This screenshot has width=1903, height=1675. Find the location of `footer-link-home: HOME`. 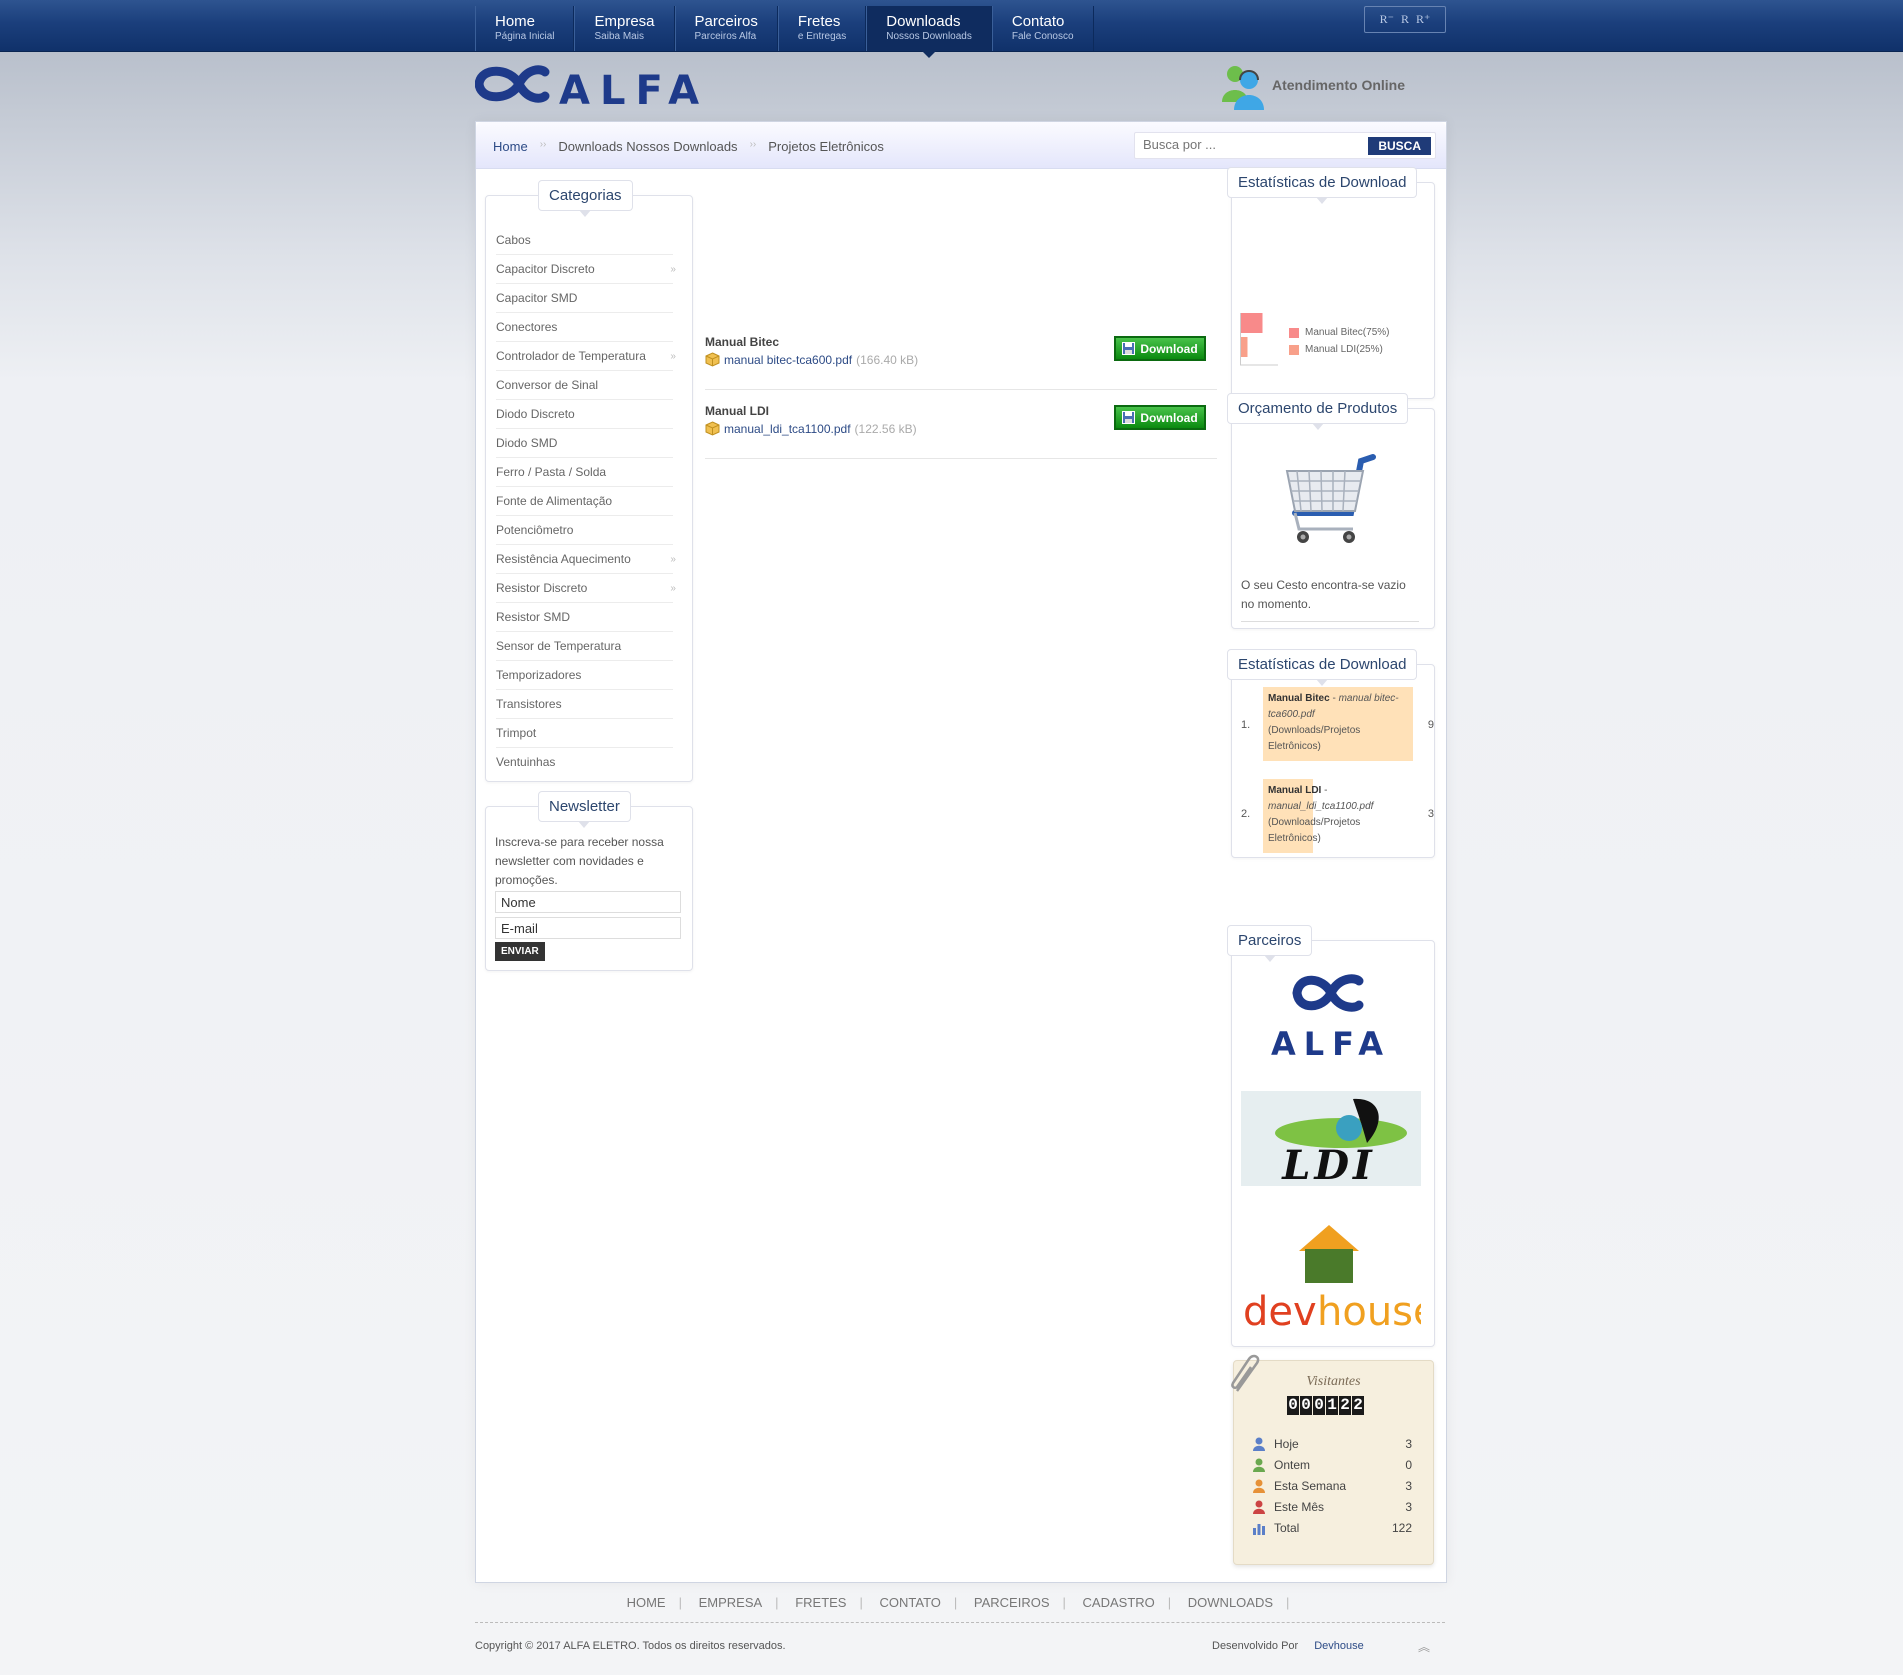

footer-link-home: HOME is located at coordinates (646, 1602).